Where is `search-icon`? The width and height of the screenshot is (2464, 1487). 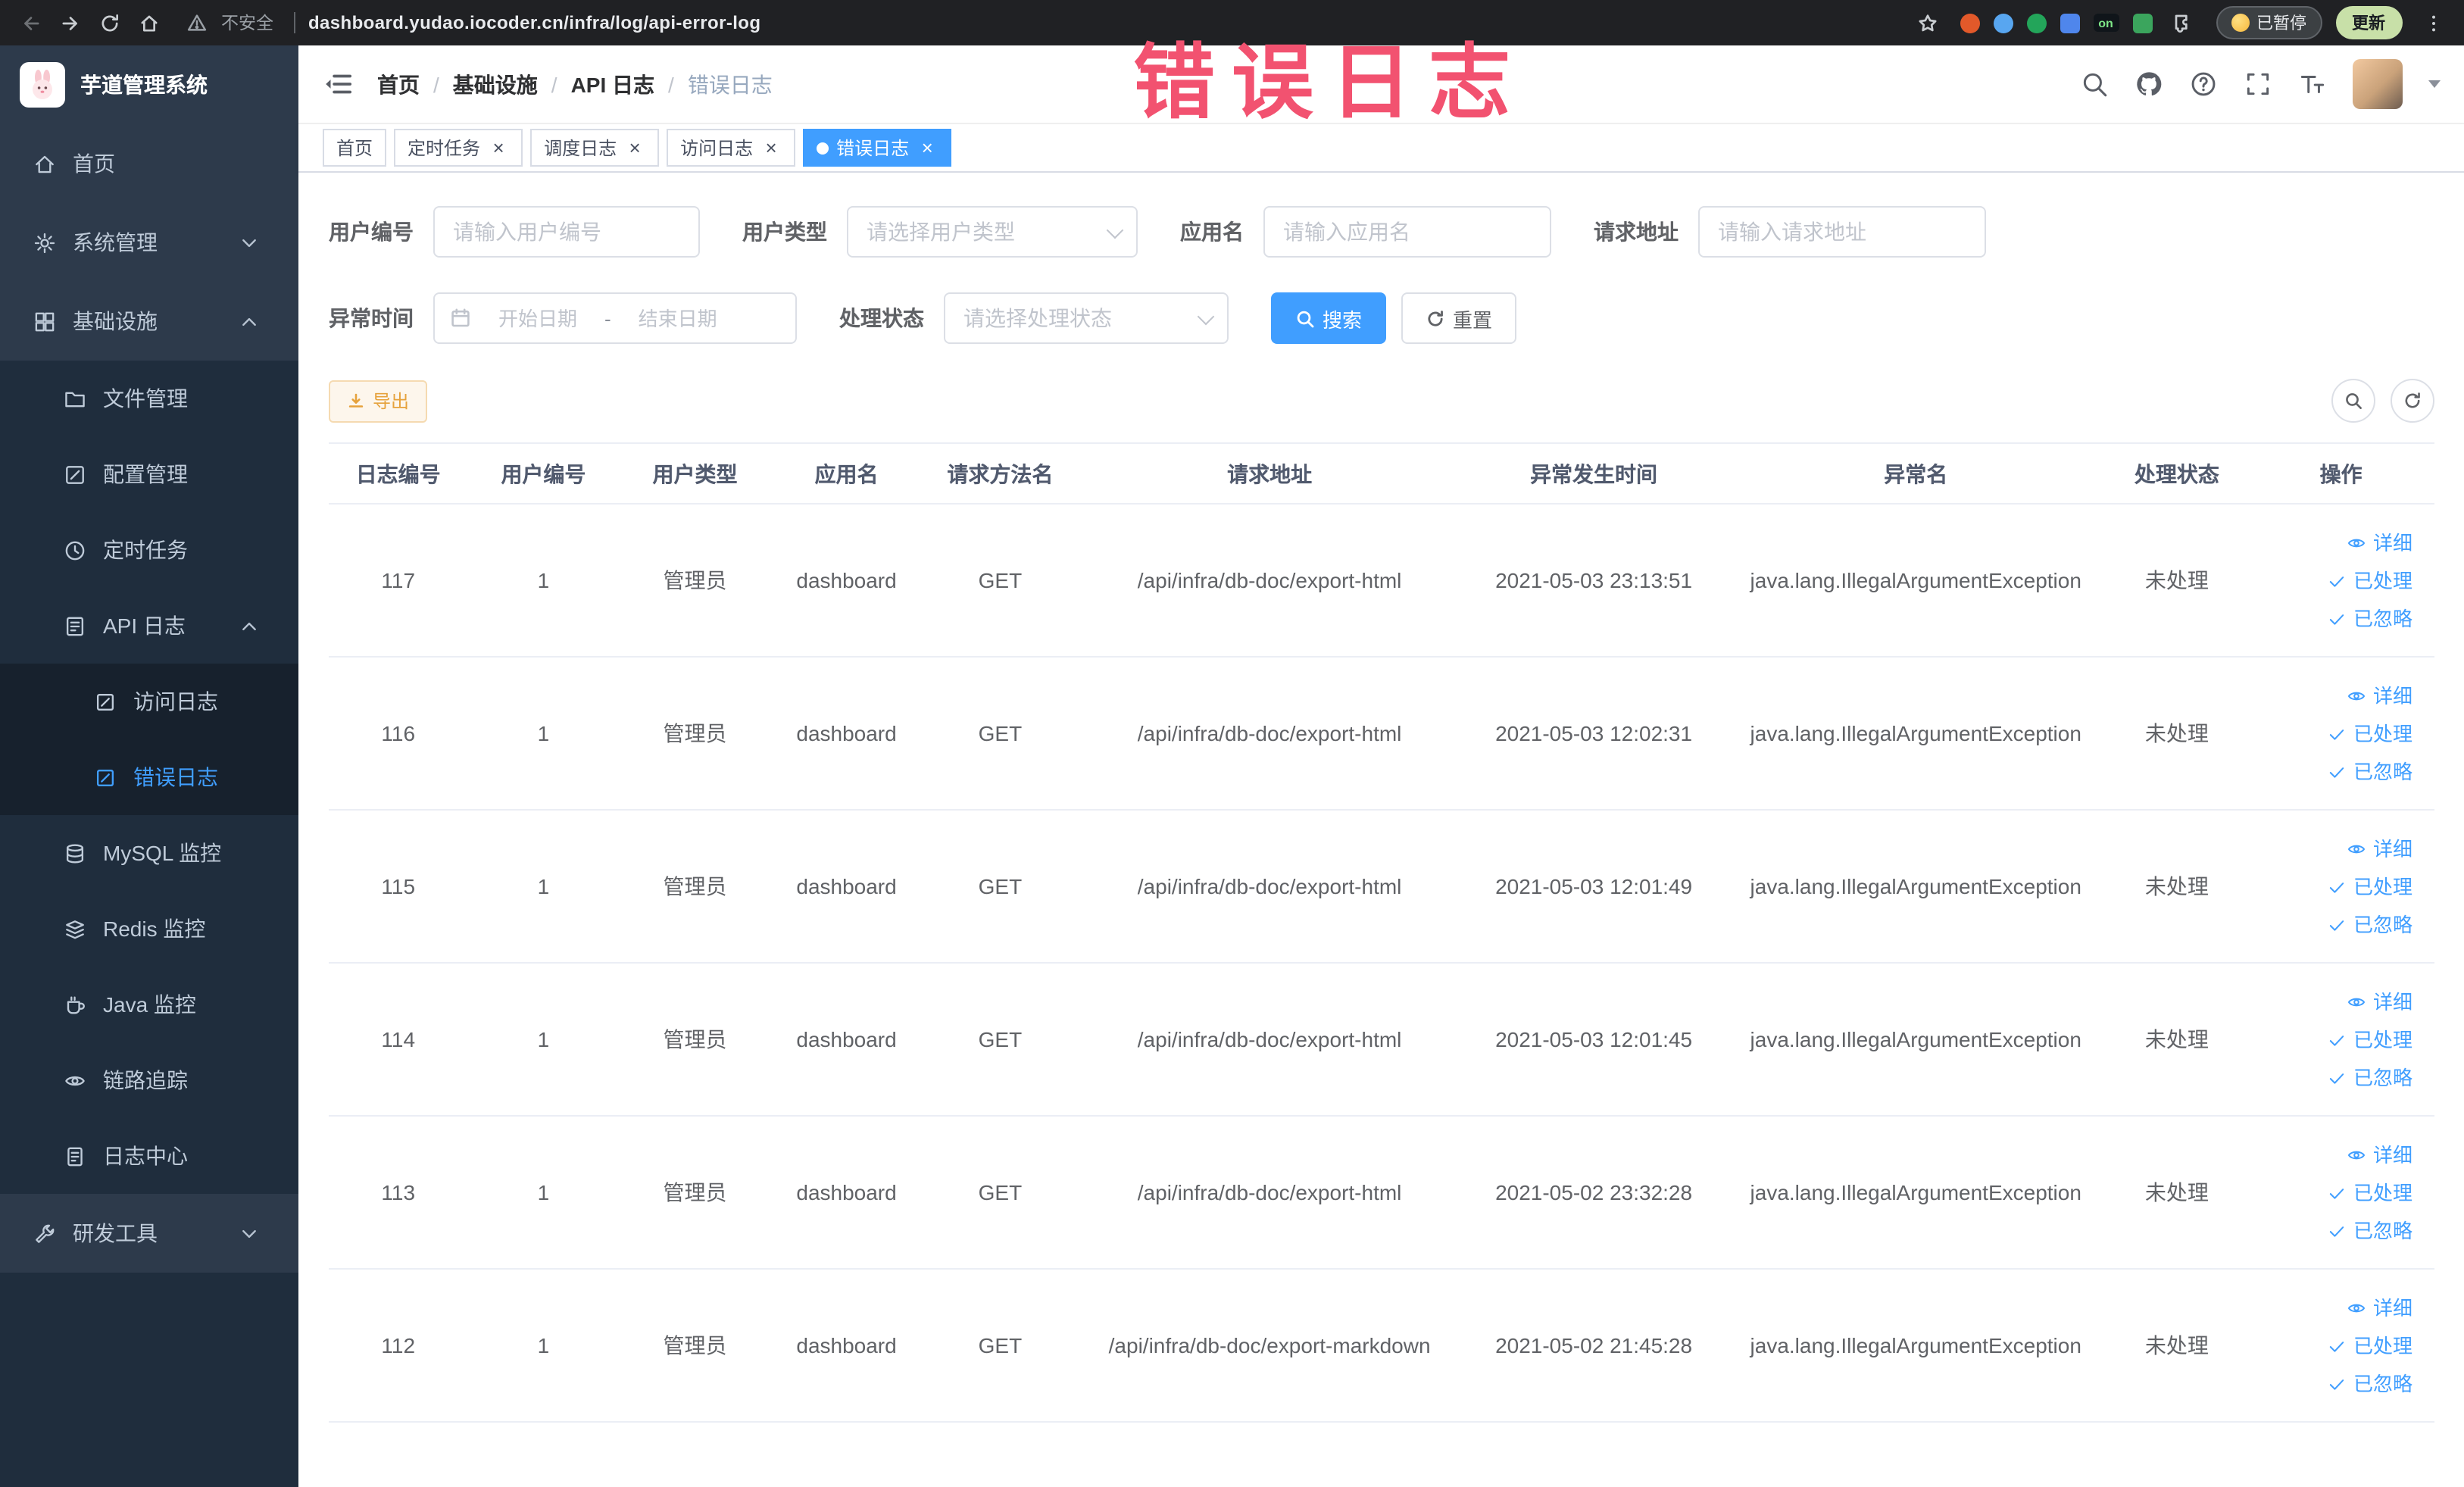 search-icon is located at coordinates (2093, 84).